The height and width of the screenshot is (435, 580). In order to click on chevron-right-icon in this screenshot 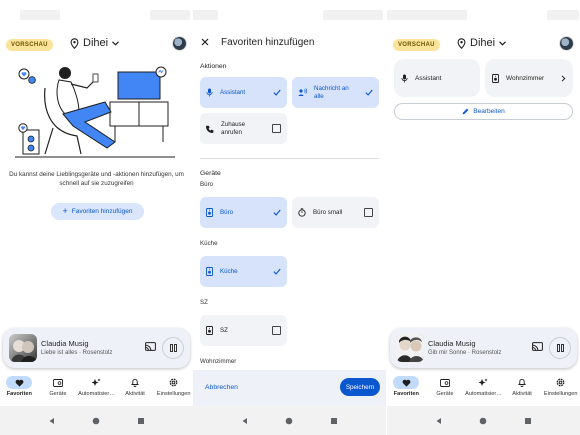, I will do `click(563, 78)`.